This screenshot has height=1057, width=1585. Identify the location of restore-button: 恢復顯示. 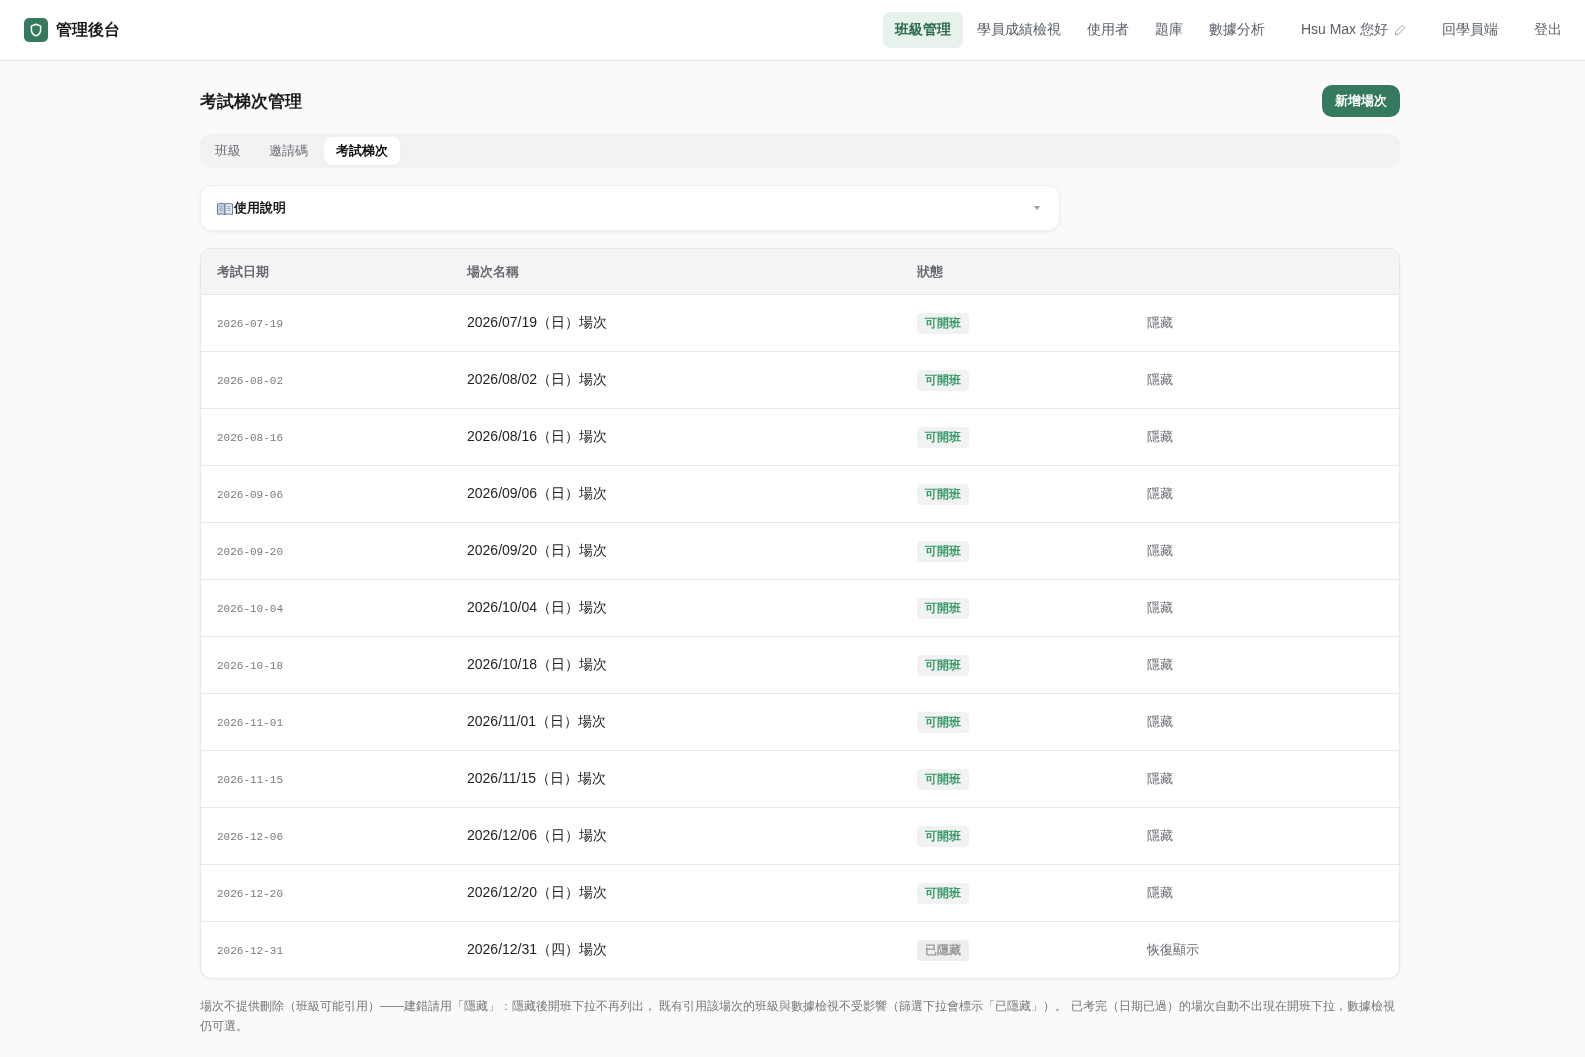
(1173, 950).